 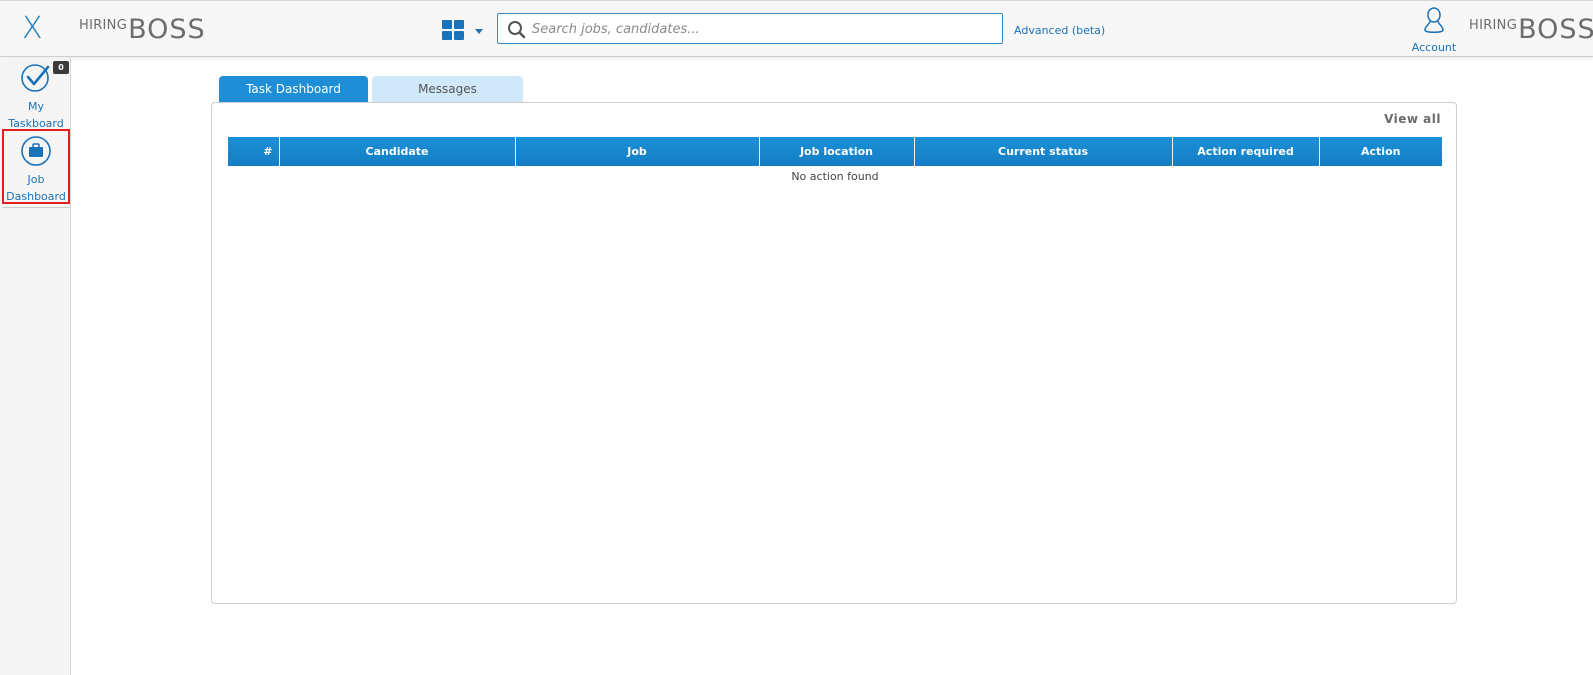 I want to click on sidebar-item-job-dashboard: Job Dashboard, so click(x=36, y=166).